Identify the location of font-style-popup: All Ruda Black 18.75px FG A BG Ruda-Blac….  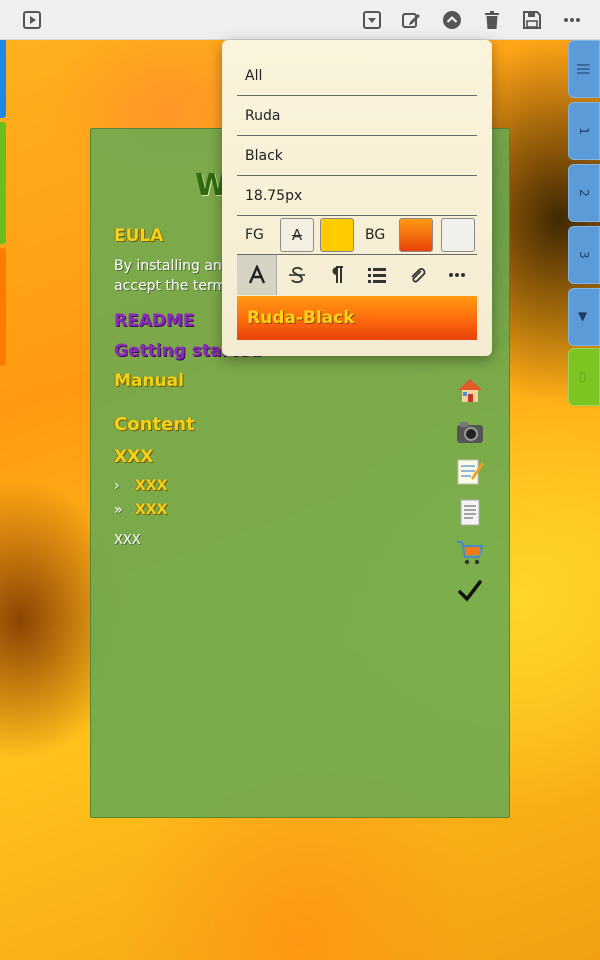
(357, 198).